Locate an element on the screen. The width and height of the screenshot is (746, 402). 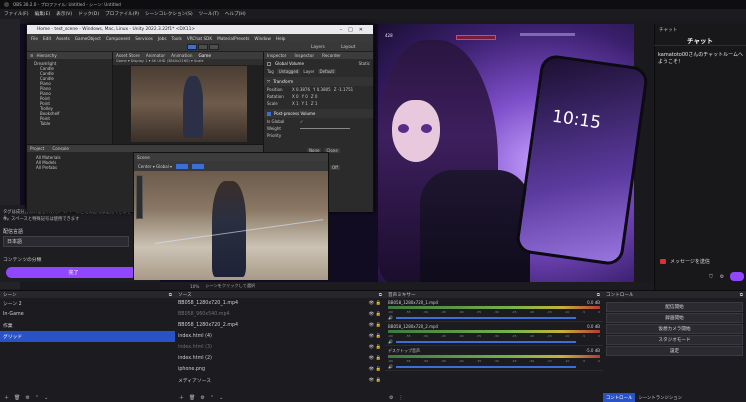
unity-menu-services: Services is located at coordinates (144, 38).